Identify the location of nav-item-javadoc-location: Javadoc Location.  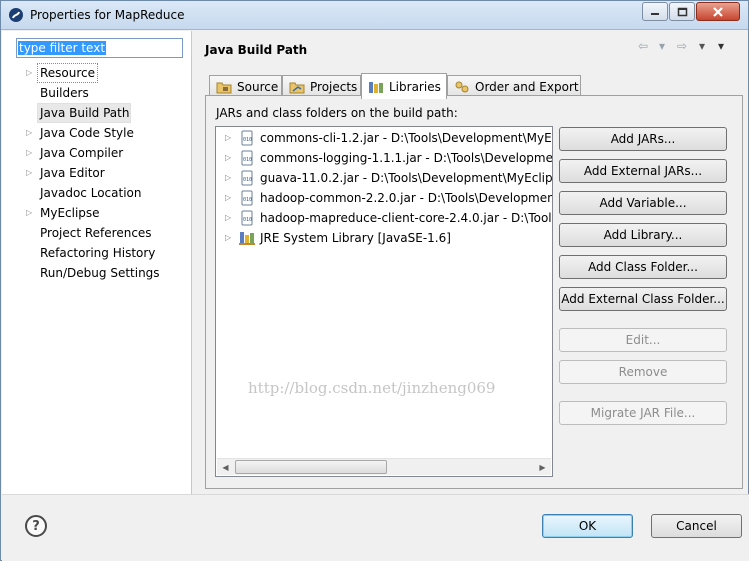
(90, 193).